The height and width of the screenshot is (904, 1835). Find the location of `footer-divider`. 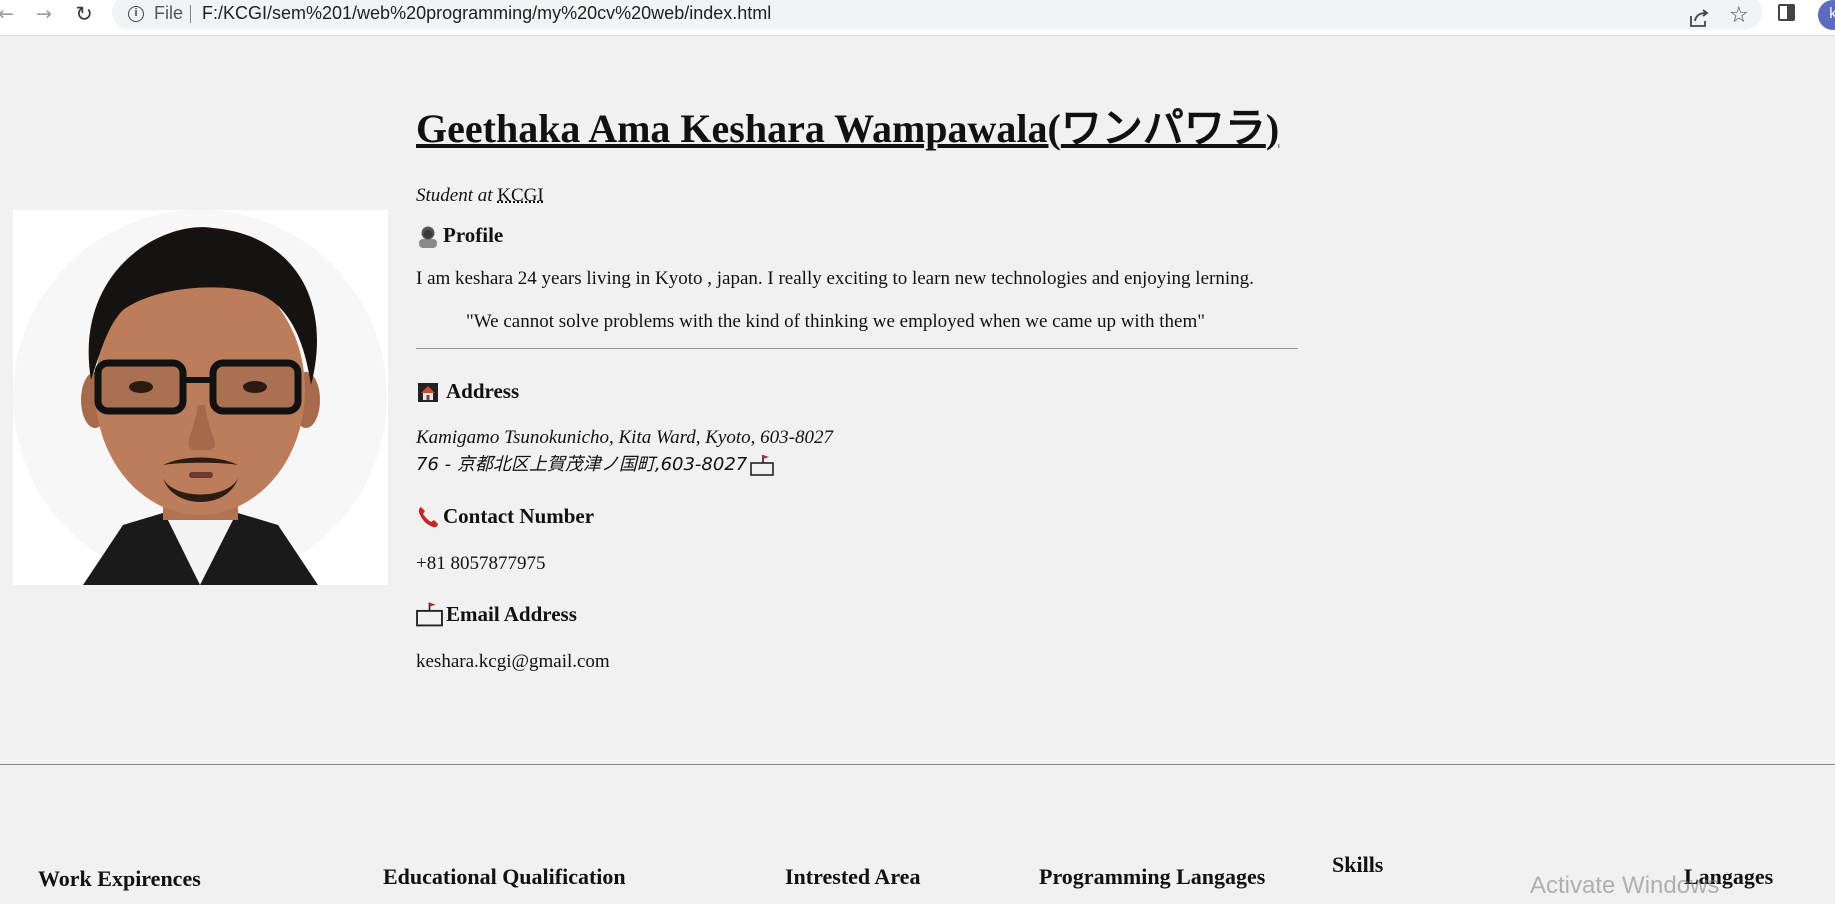

footer-divider is located at coordinates (917, 764).